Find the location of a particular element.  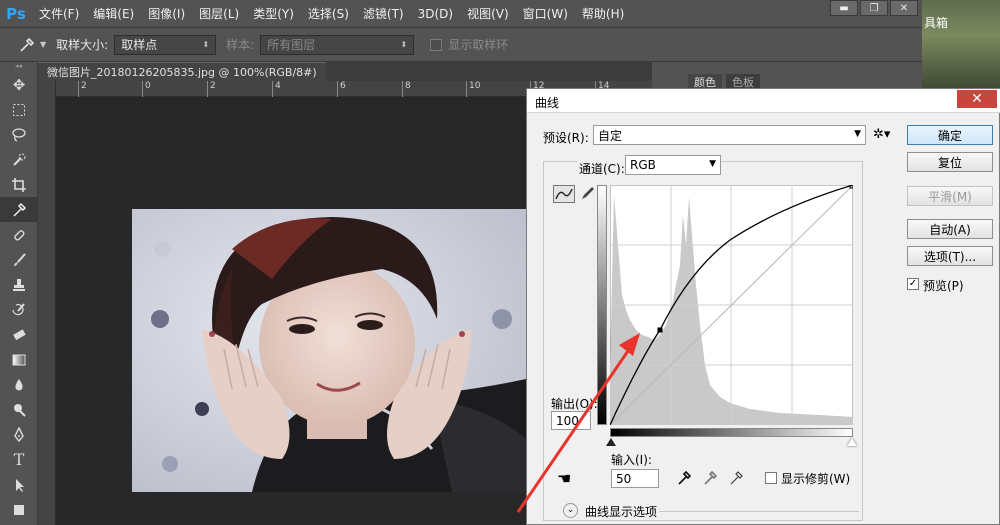

output-gradient-bar is located at coordinates (602, 305).